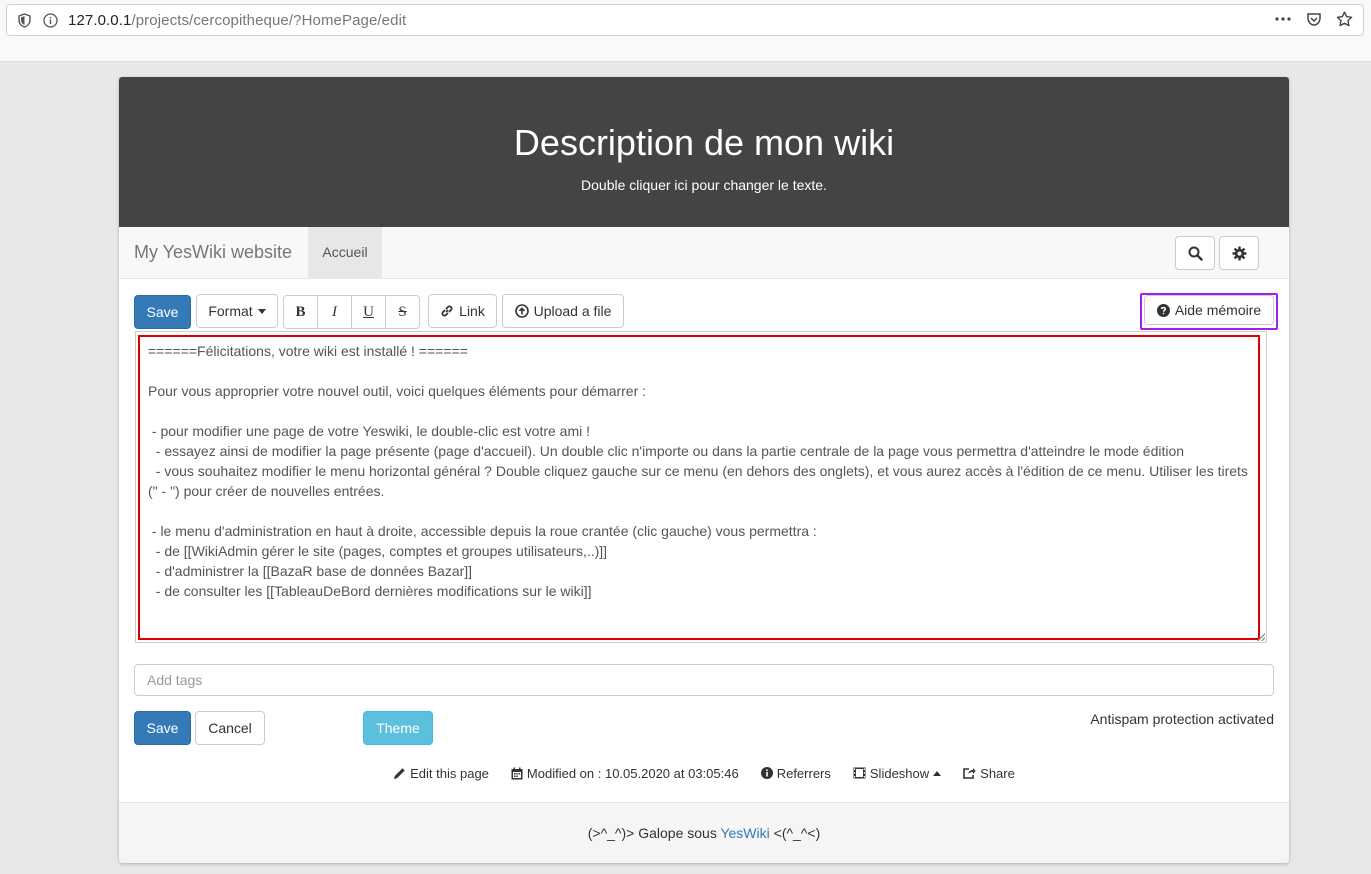 The width and height of the screenshot is (1371, 874). I want to click on share-label: Share, so click(997, 773).